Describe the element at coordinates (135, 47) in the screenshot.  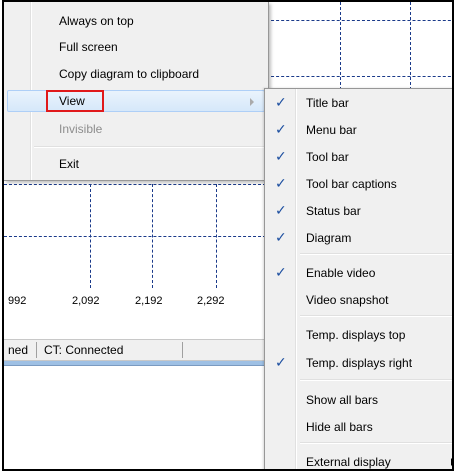
I see `menu-item-full-screen: Full screen` at that location.